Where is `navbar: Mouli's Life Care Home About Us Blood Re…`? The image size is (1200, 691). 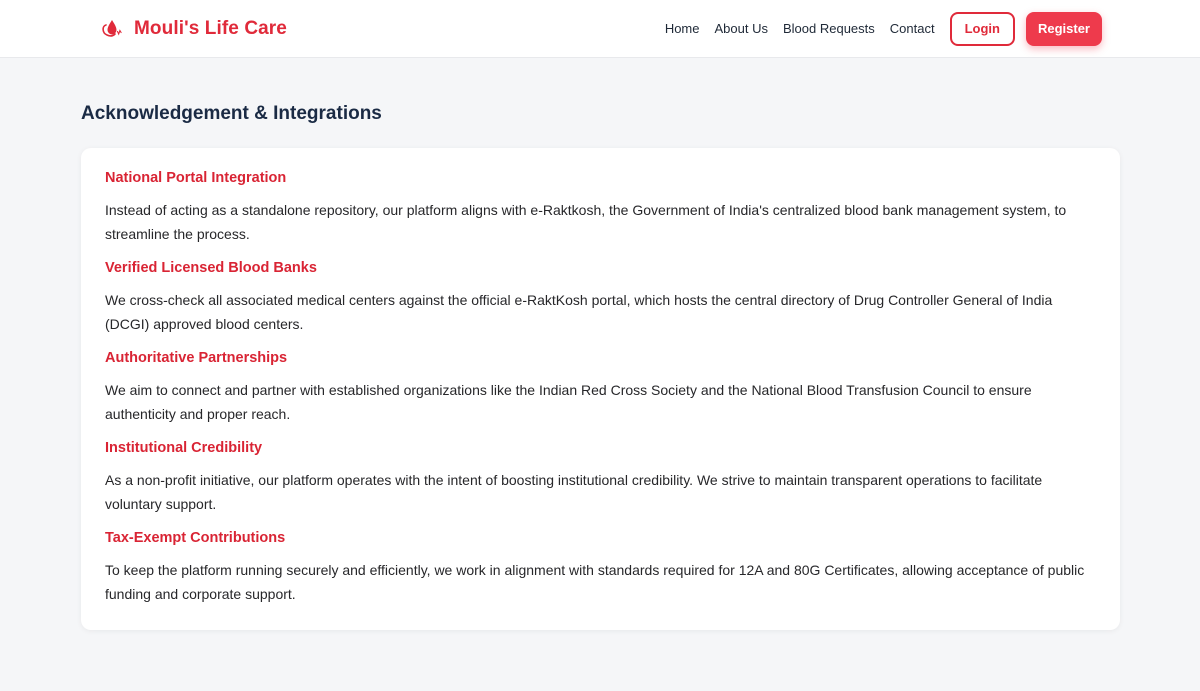 navbar: Mouli's Life Care Home About Us Blood Re… is located at coordinates (600, 29).